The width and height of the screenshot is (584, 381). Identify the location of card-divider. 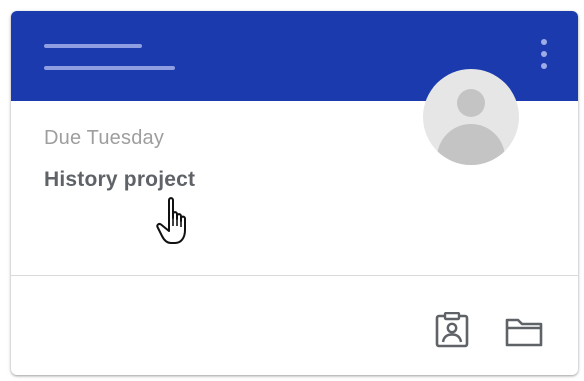
(294, 275).